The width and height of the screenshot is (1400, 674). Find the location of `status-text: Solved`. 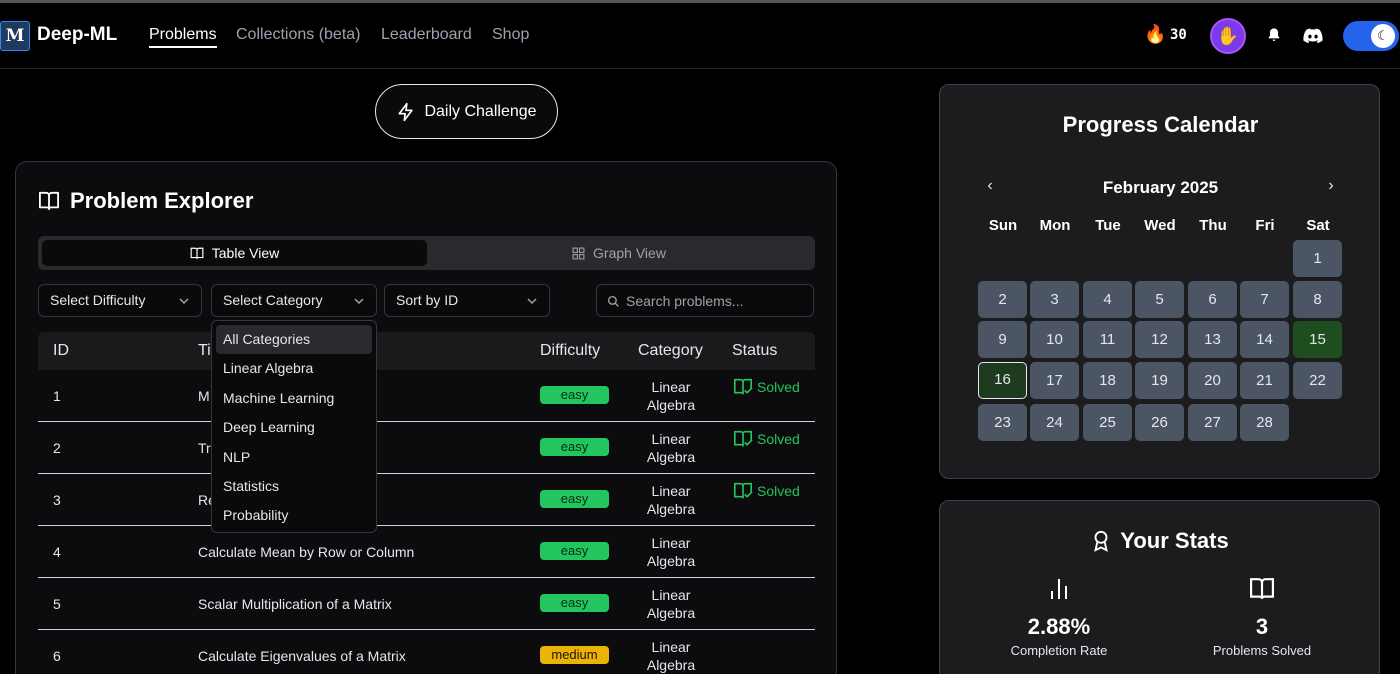

status-text: Solved is located at coordinates (778, 439).